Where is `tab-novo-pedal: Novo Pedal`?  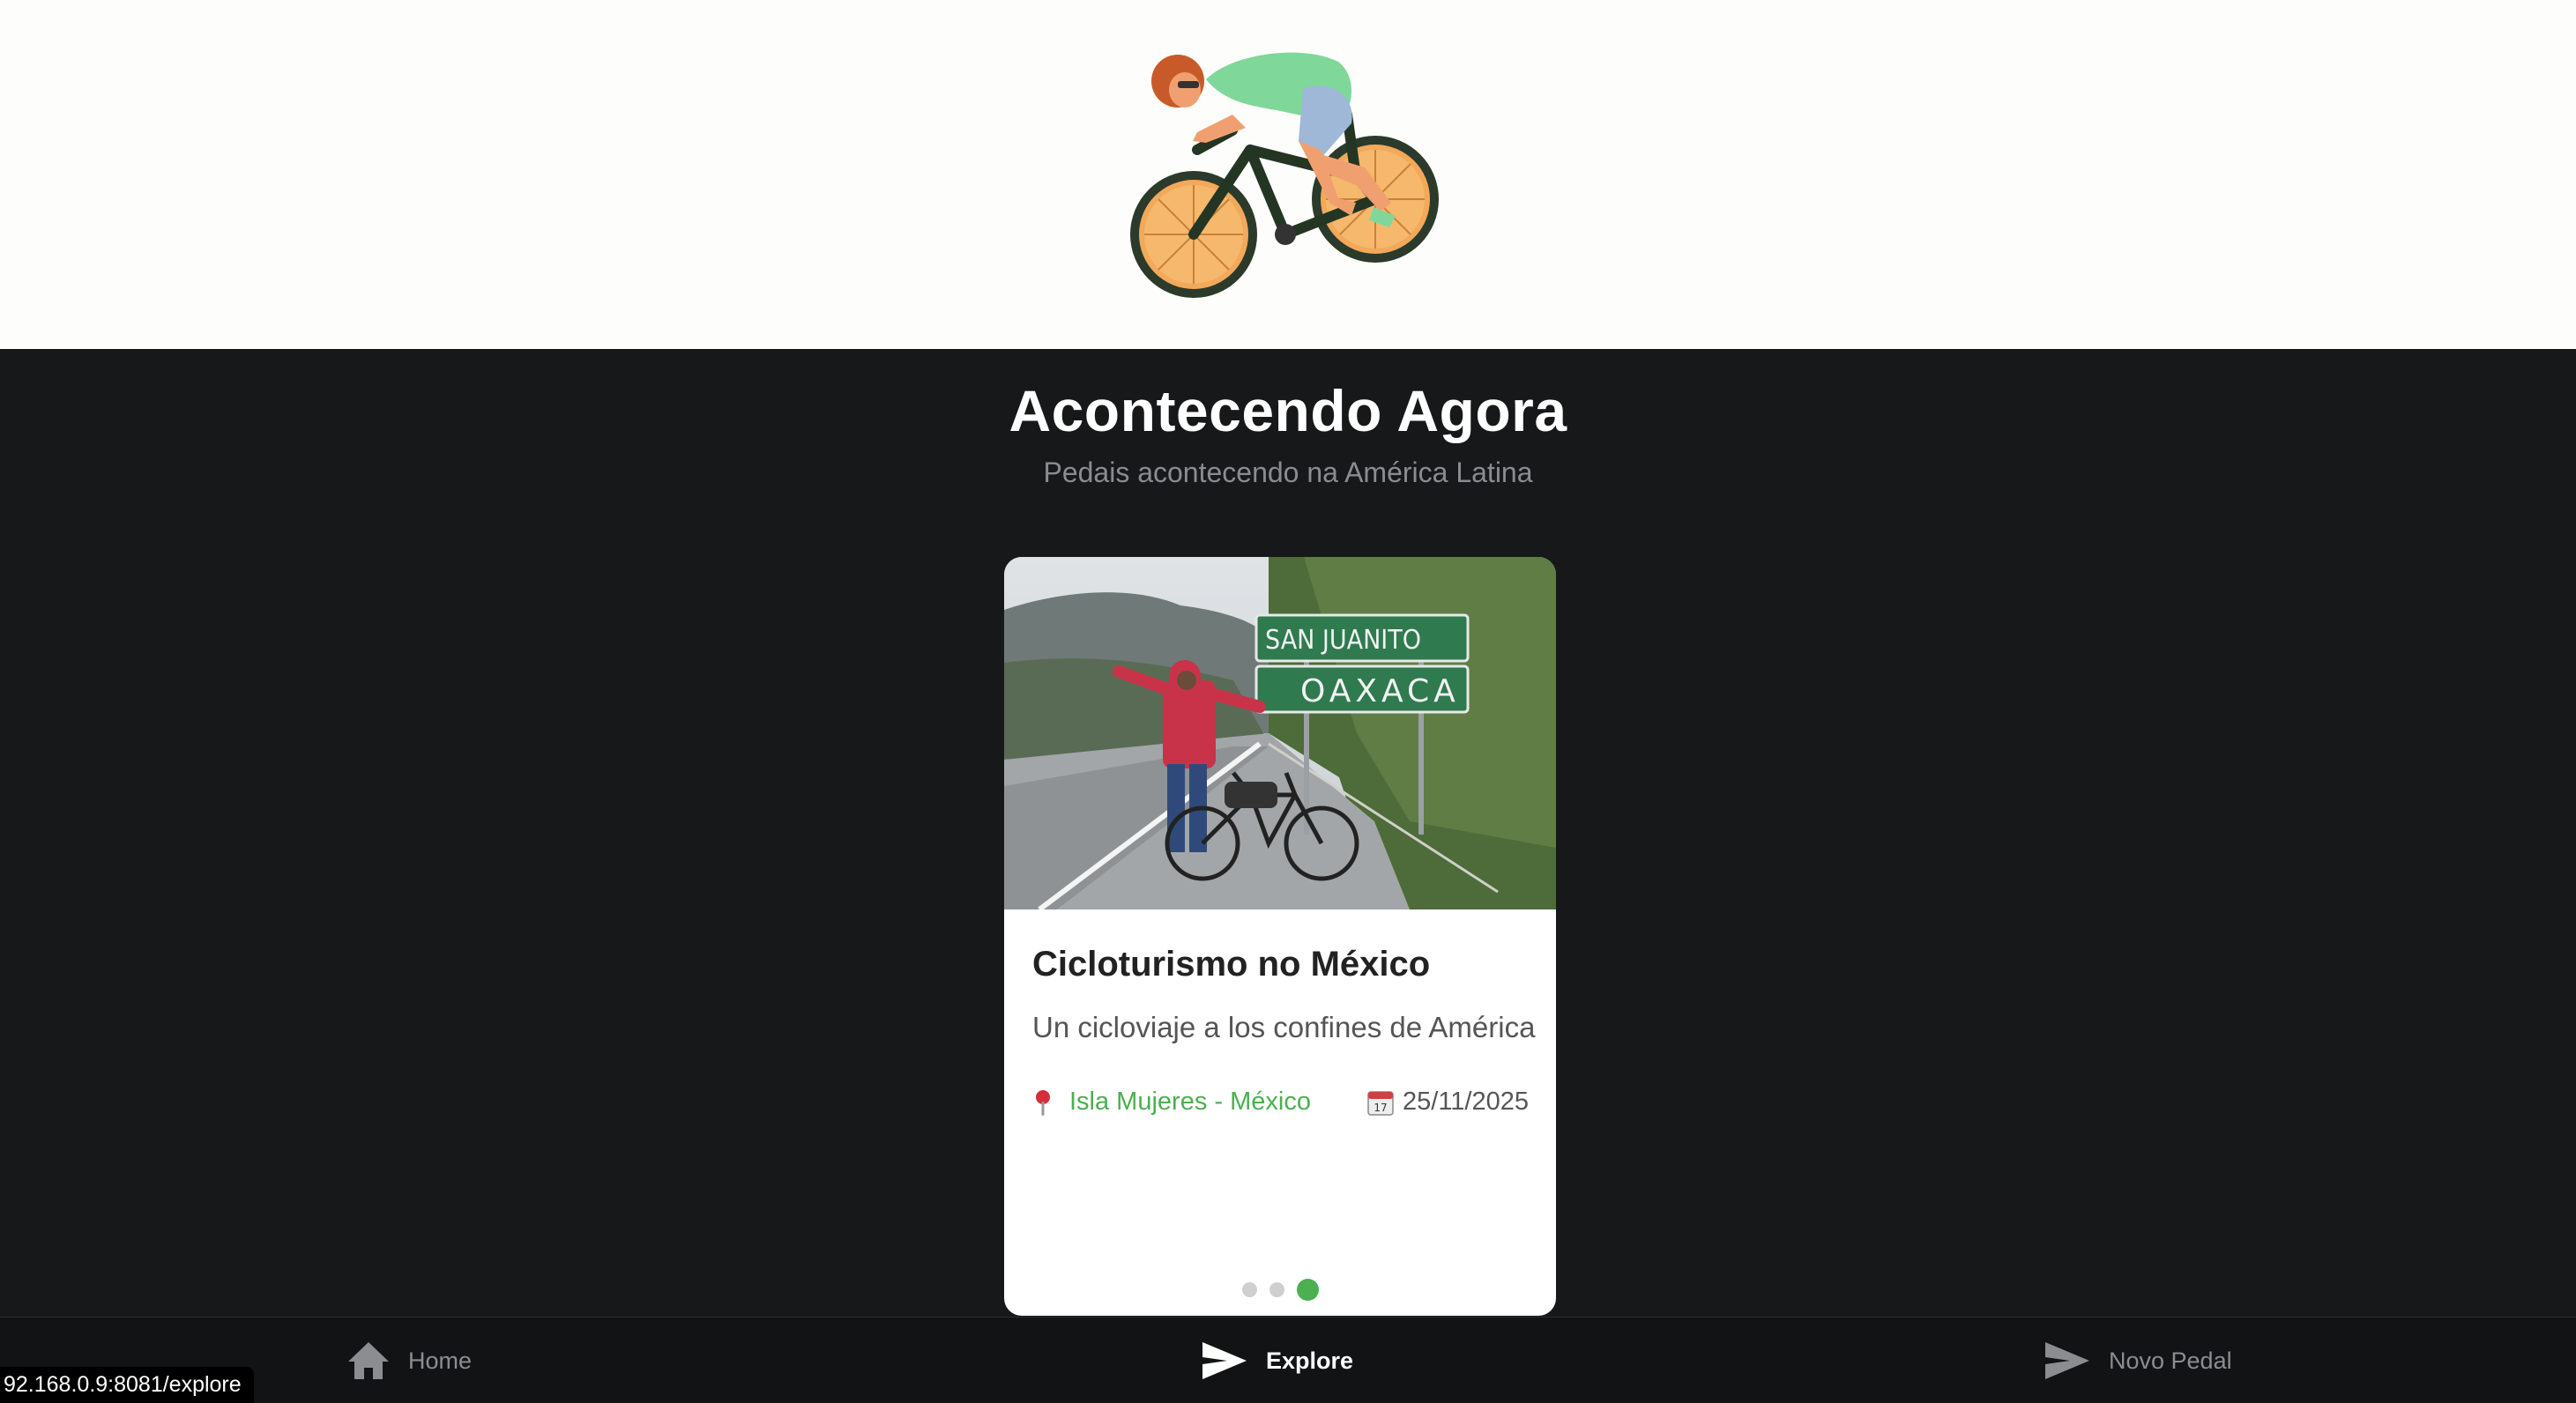 tab-novo-pedal: Novo Pedal is located at coordinates (2138, 1360).